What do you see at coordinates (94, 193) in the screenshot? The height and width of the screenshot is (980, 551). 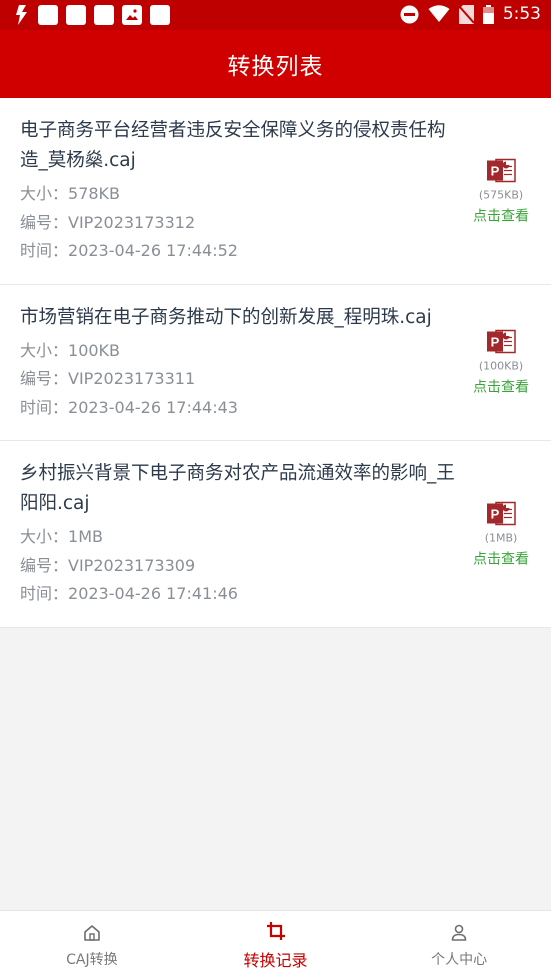 I see `file-size-value: 578KB` at bounding box center [94, 193].